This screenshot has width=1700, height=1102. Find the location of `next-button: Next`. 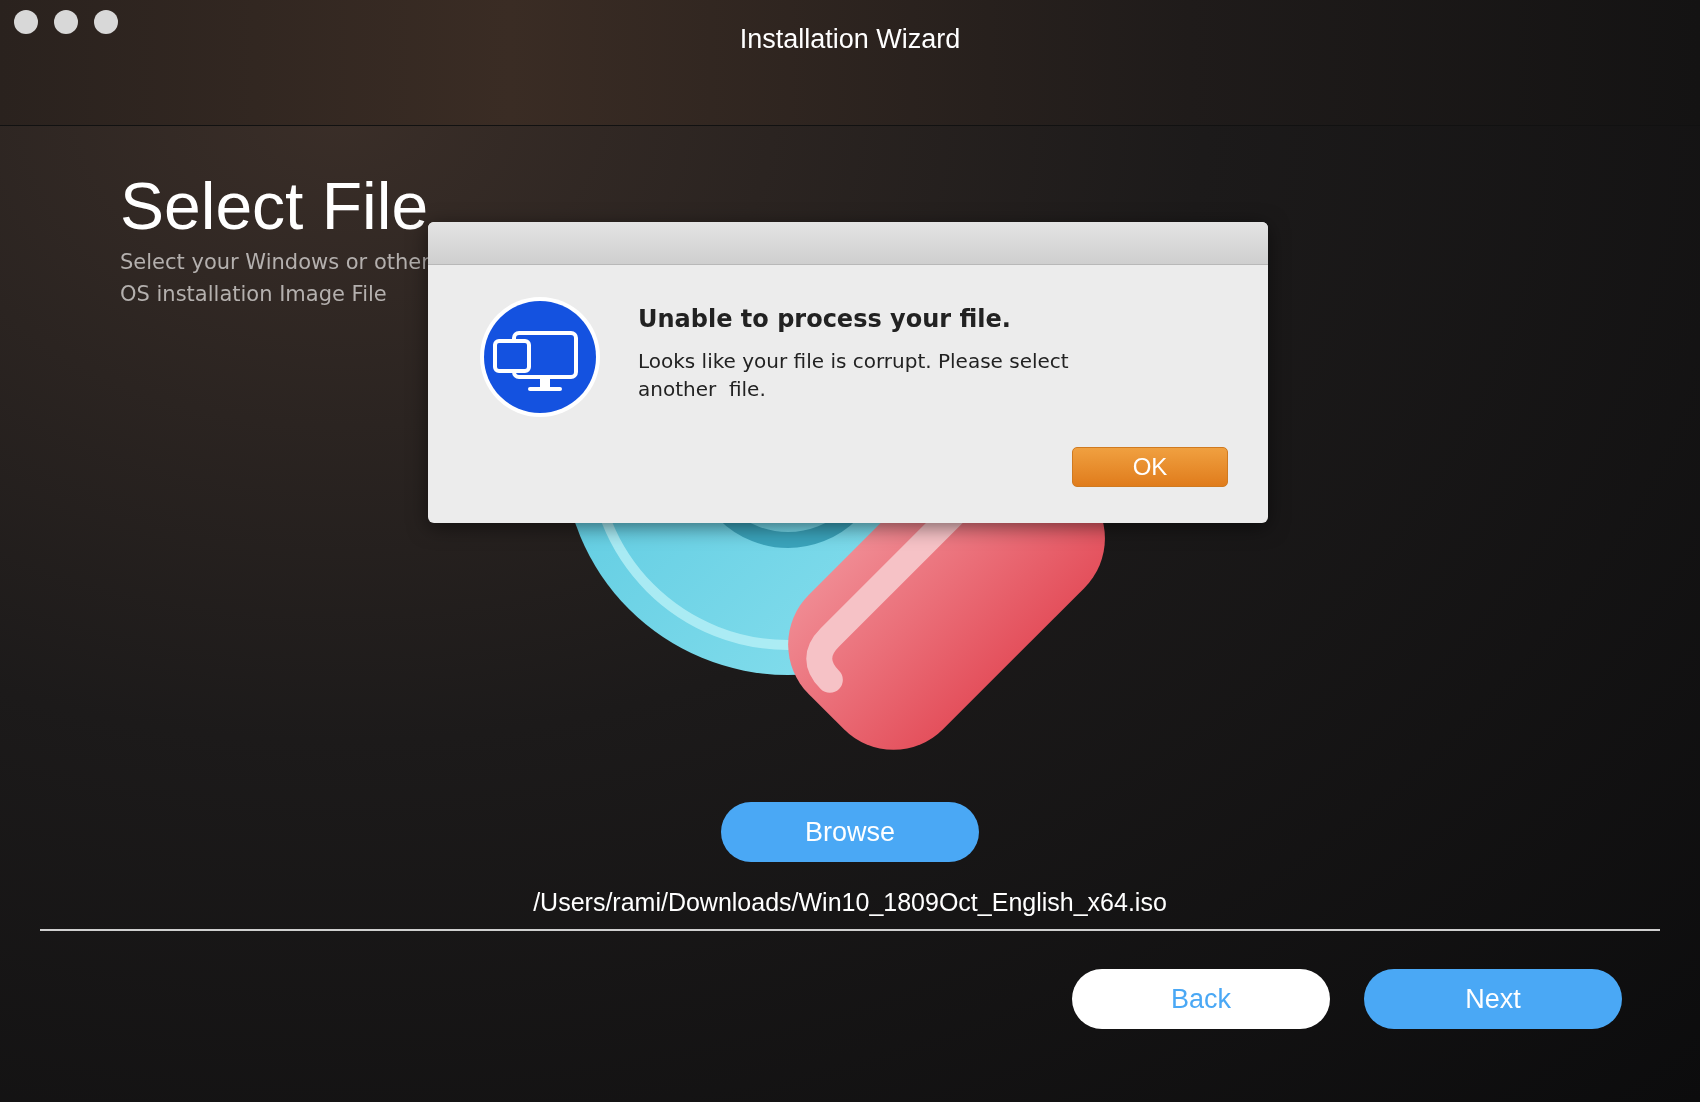

next-button: Next is located at coordinates (1493, 999).